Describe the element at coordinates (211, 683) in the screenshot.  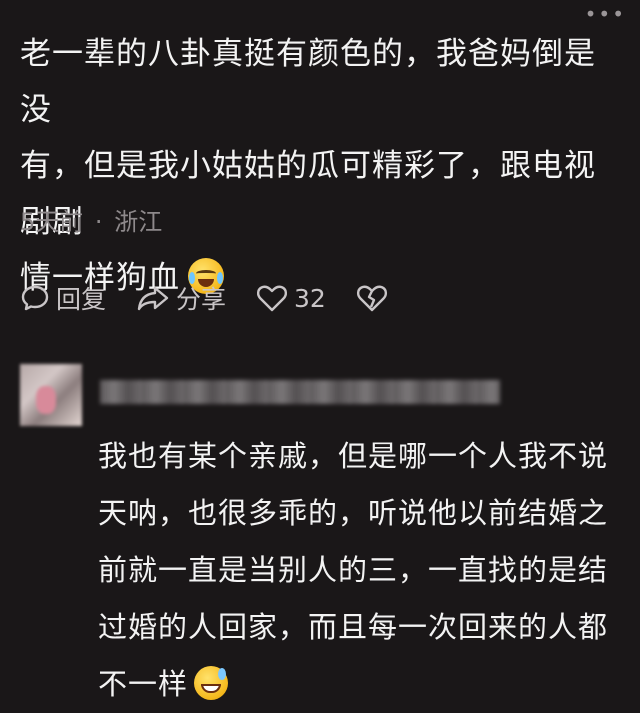
I see `grinning-sweat-emoji-icon` at that location.